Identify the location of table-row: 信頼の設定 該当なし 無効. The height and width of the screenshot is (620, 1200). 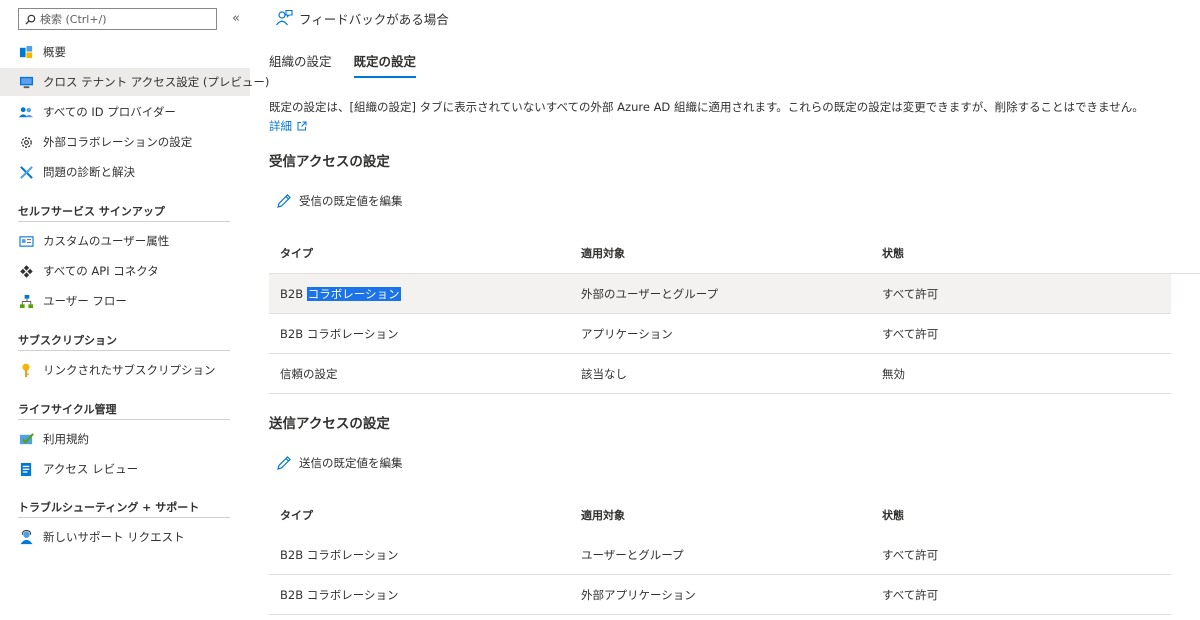
(720, 374).